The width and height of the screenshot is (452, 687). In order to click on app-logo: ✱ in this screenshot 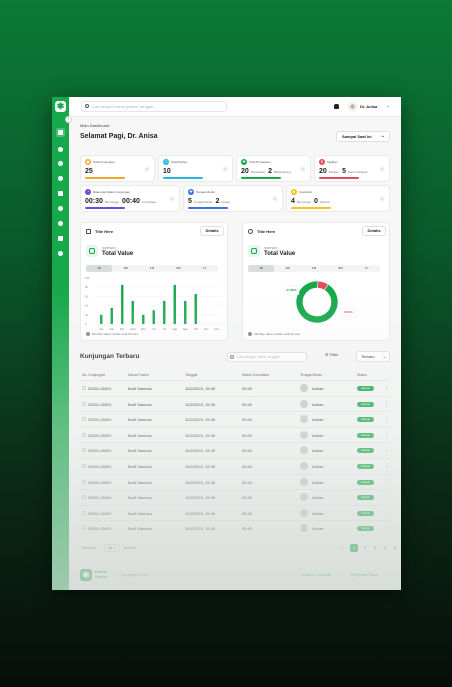, I will do `click(60, 106)`.